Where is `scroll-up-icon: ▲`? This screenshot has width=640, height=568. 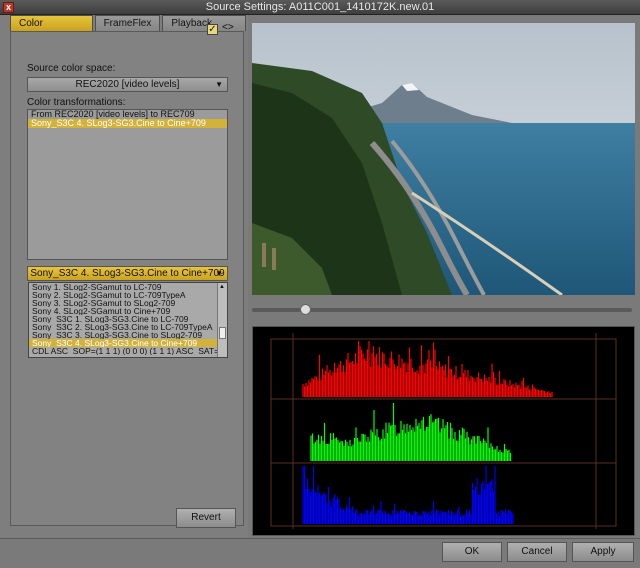 scroll-up-icon: ▲ is located at coordinates (222, 287).